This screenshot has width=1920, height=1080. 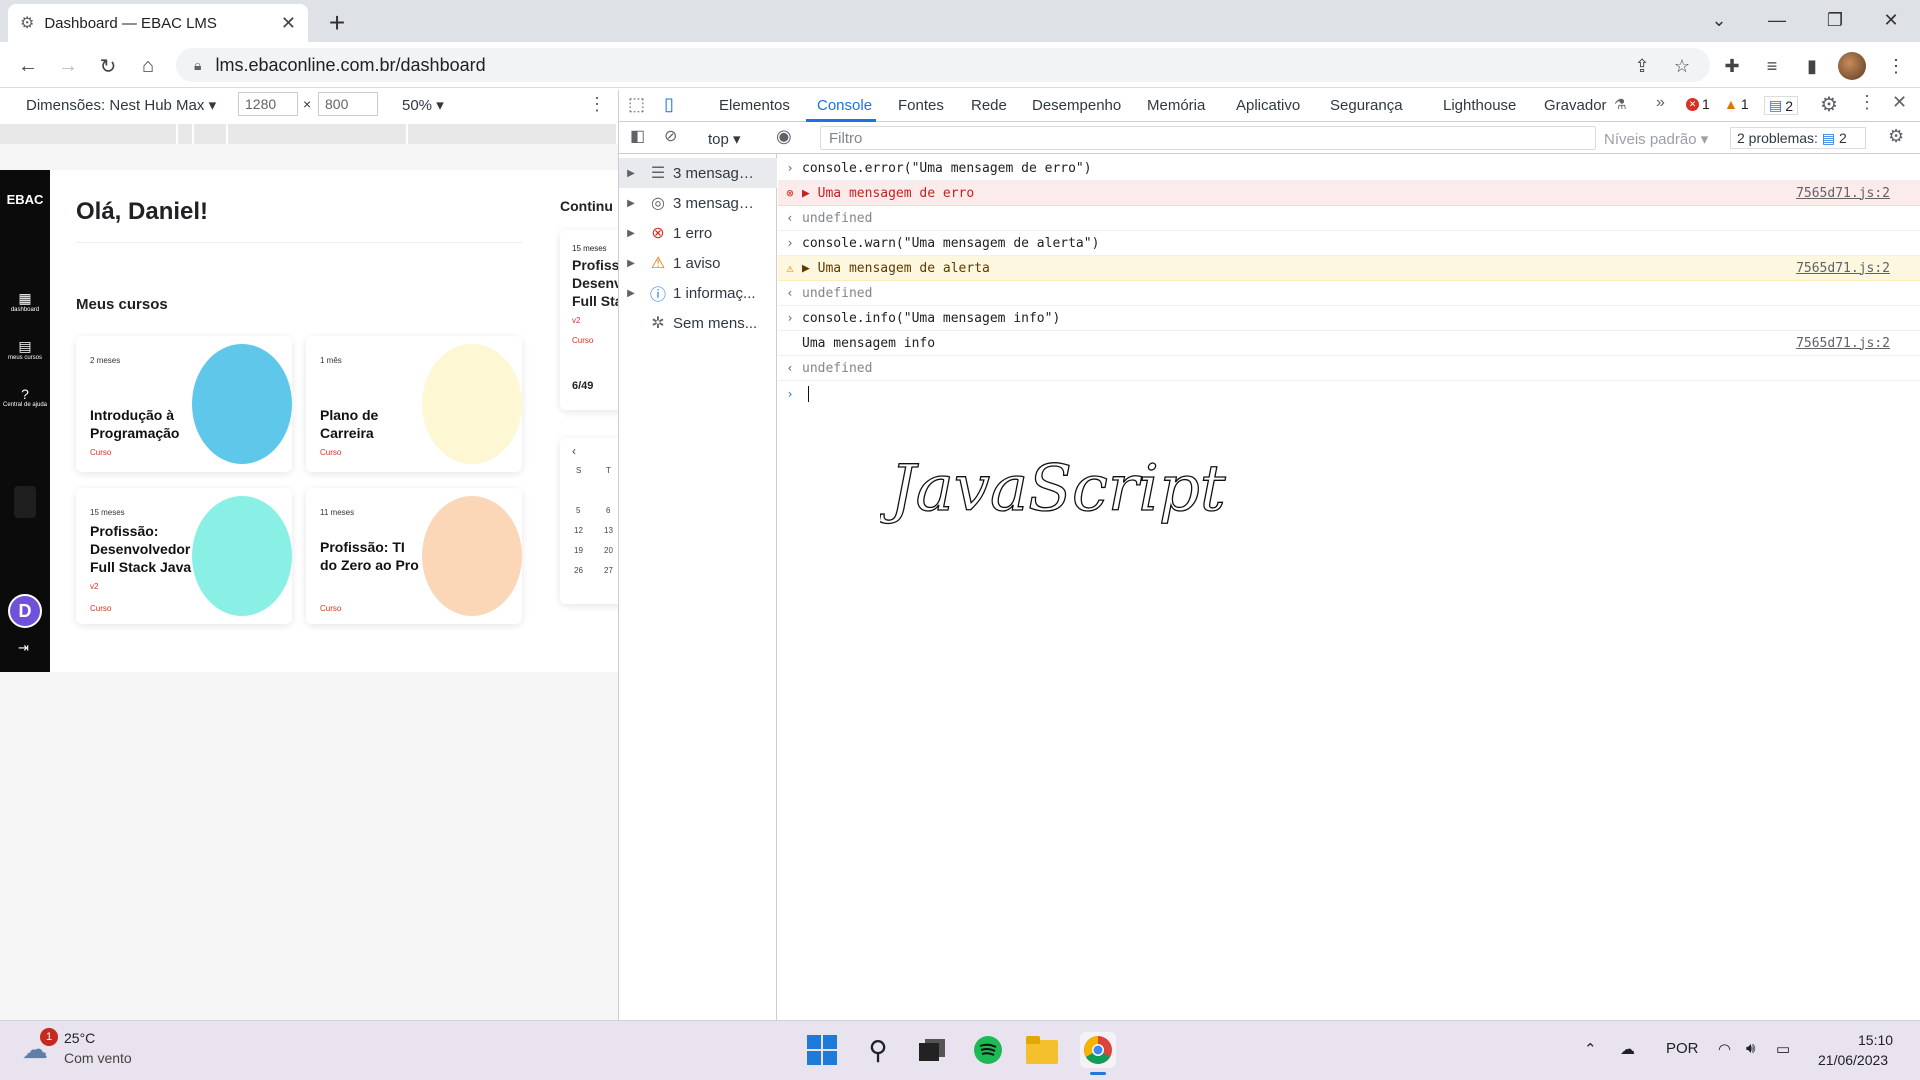 What do you see at coordinates (1698, 104) in the screenshot?
I see `error-counter: ✕ 1` at bounding box center [1698, 104].